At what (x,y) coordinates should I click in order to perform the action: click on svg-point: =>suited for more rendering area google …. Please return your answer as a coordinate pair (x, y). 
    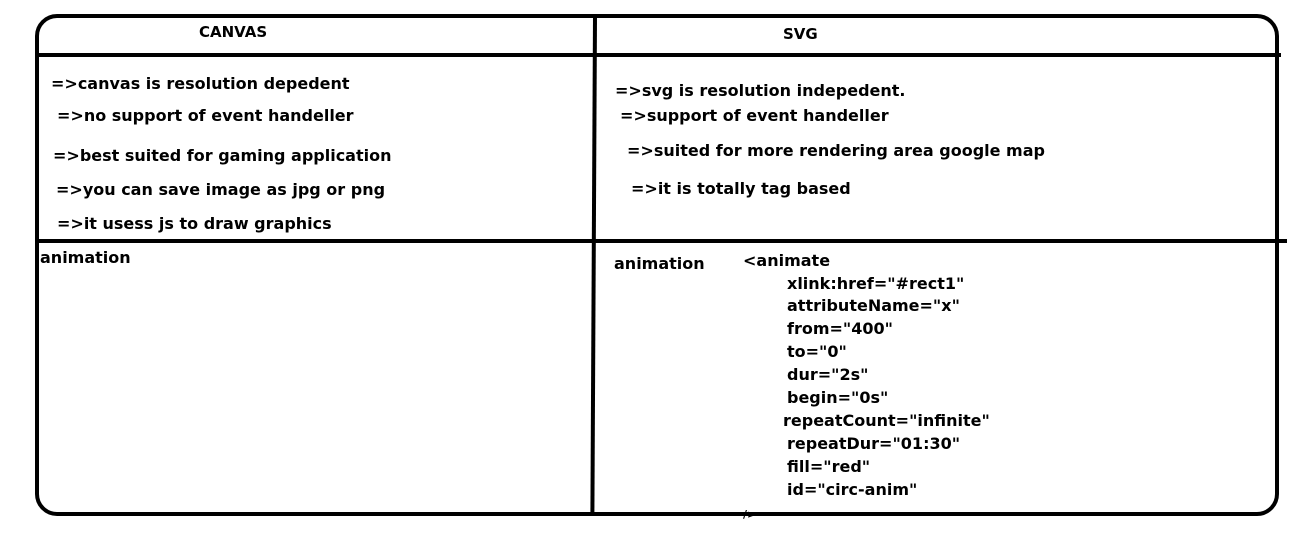
    Looking at the image, I should click on (836, 150).